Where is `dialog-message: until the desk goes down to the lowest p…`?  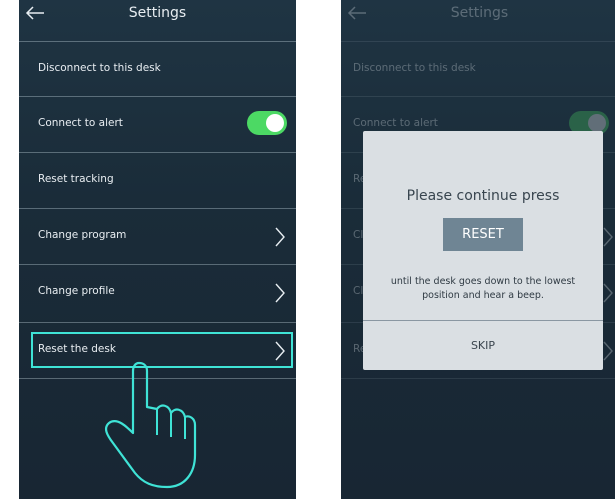
dialog-message: until the desk goes down to the lowest p… is located at coordinates (483, 288).